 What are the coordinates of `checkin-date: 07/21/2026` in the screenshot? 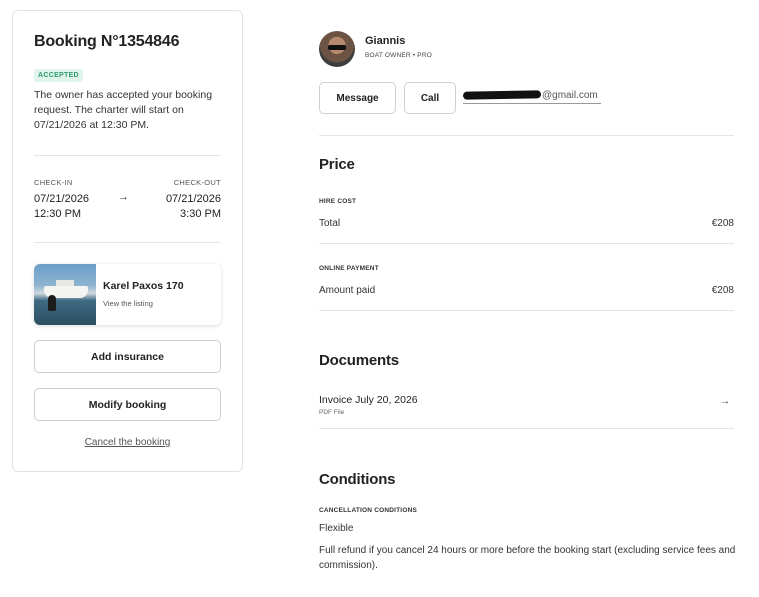 It's located at (62, 199).